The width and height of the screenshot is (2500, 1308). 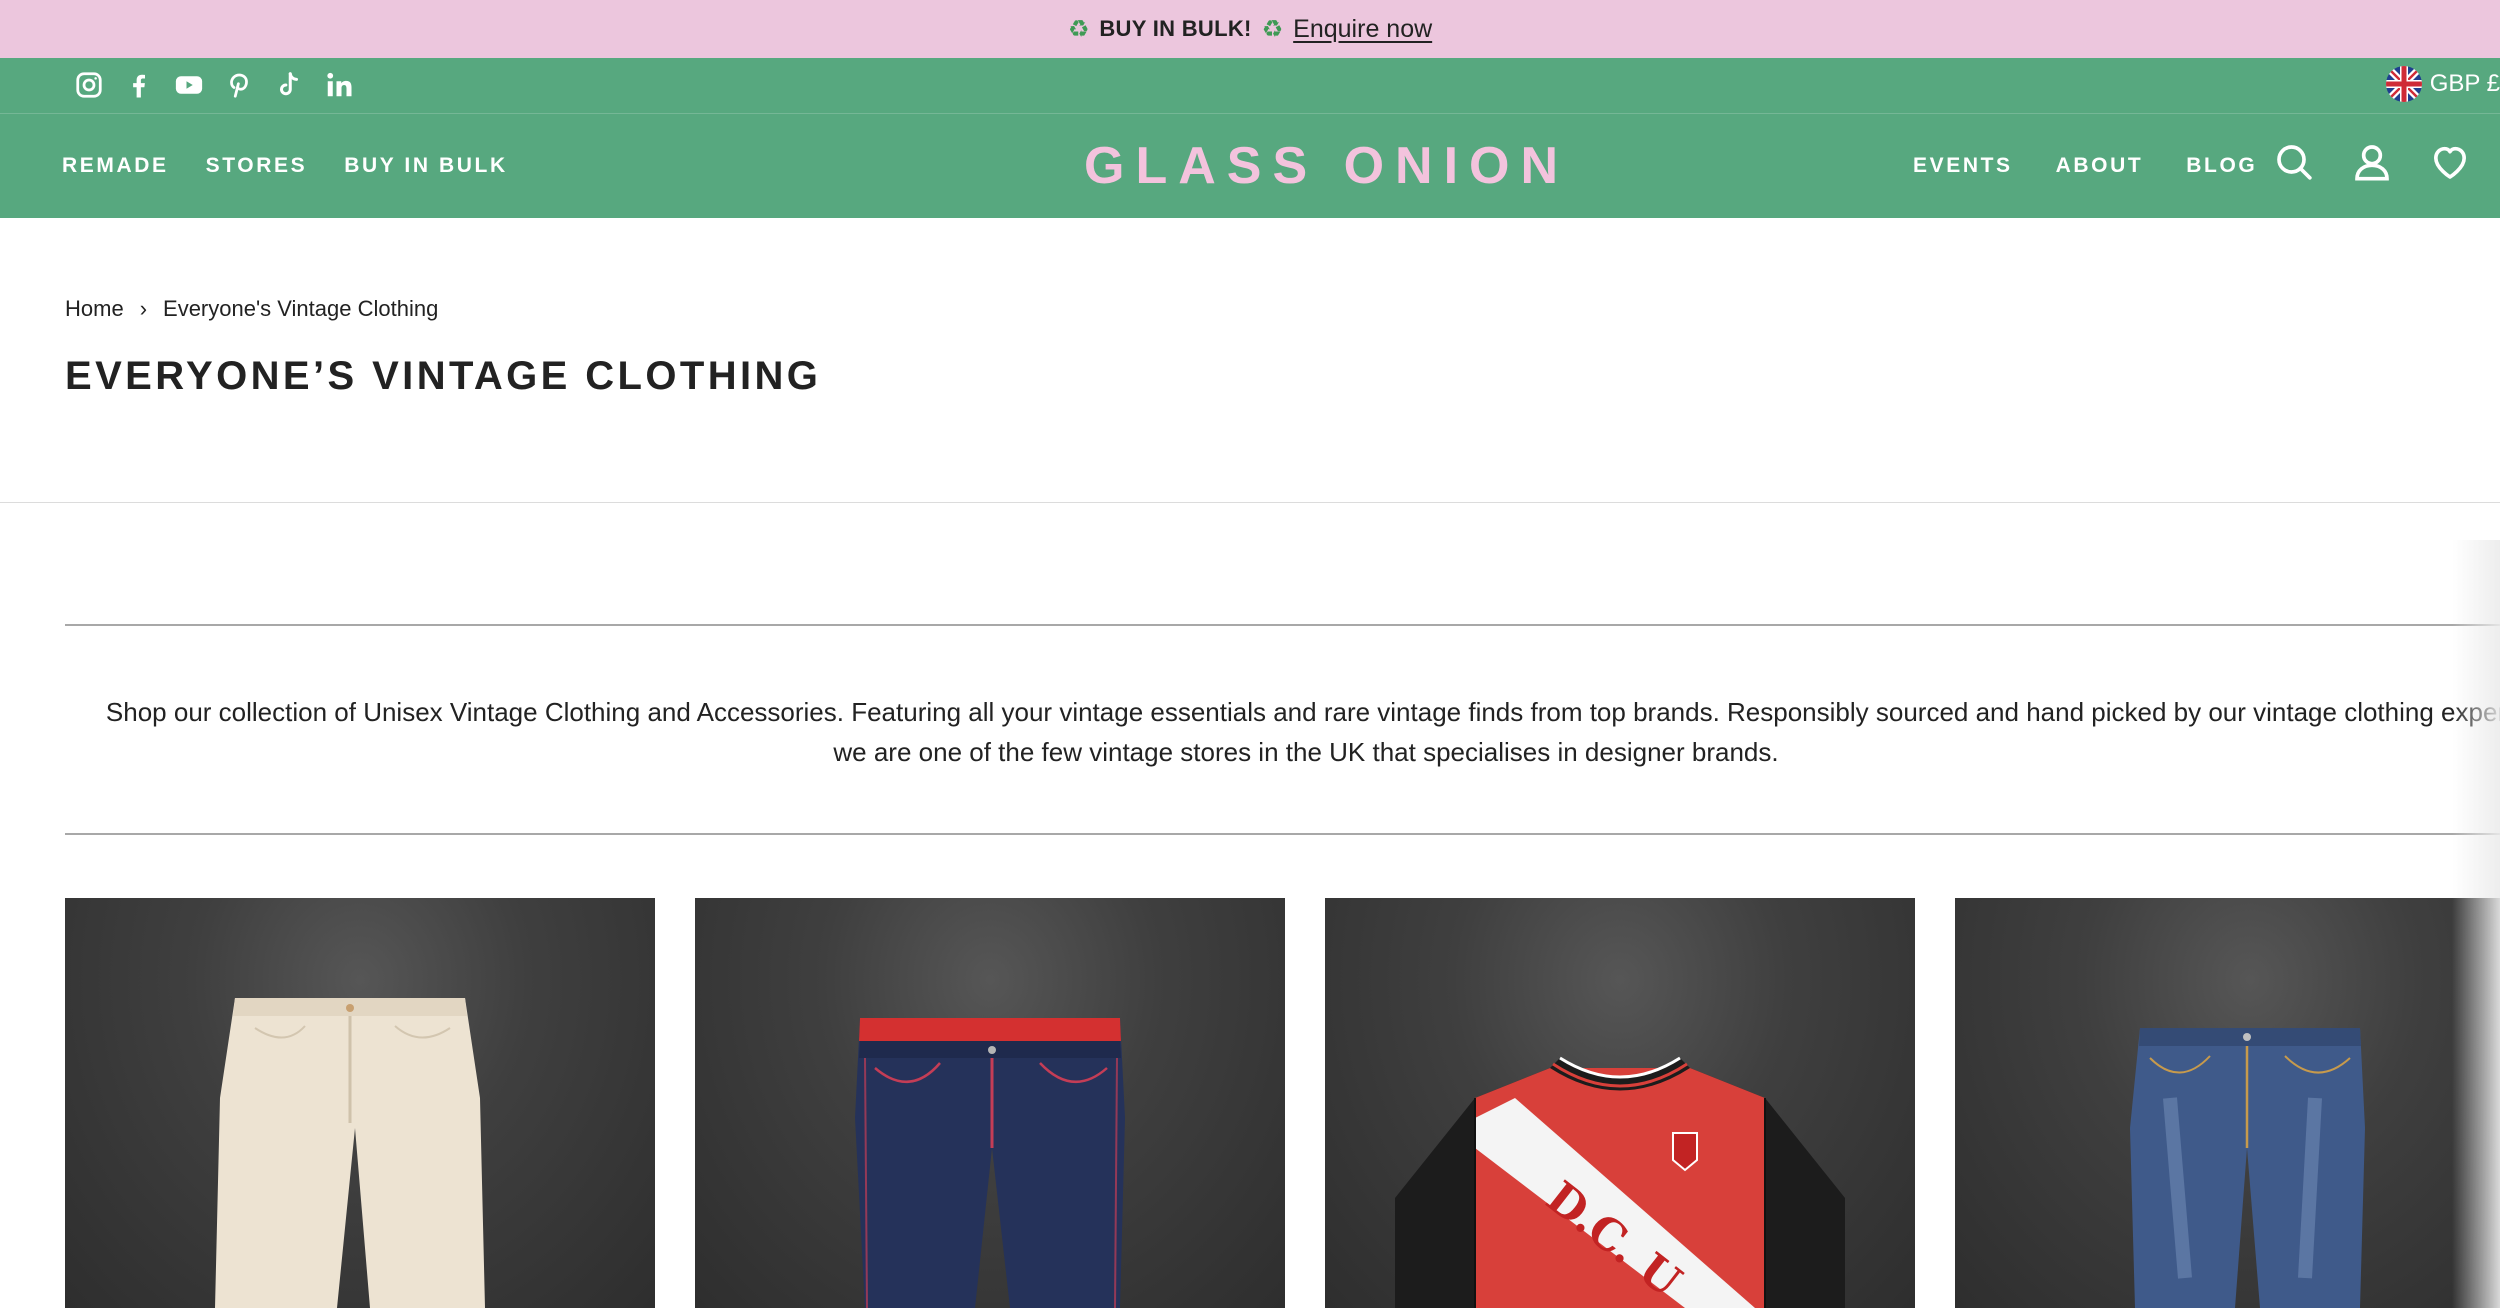 What do you see at coordinates (239, 85) in the screenshot?
I see `pinterest-icon` at bounding box center [239, 85].